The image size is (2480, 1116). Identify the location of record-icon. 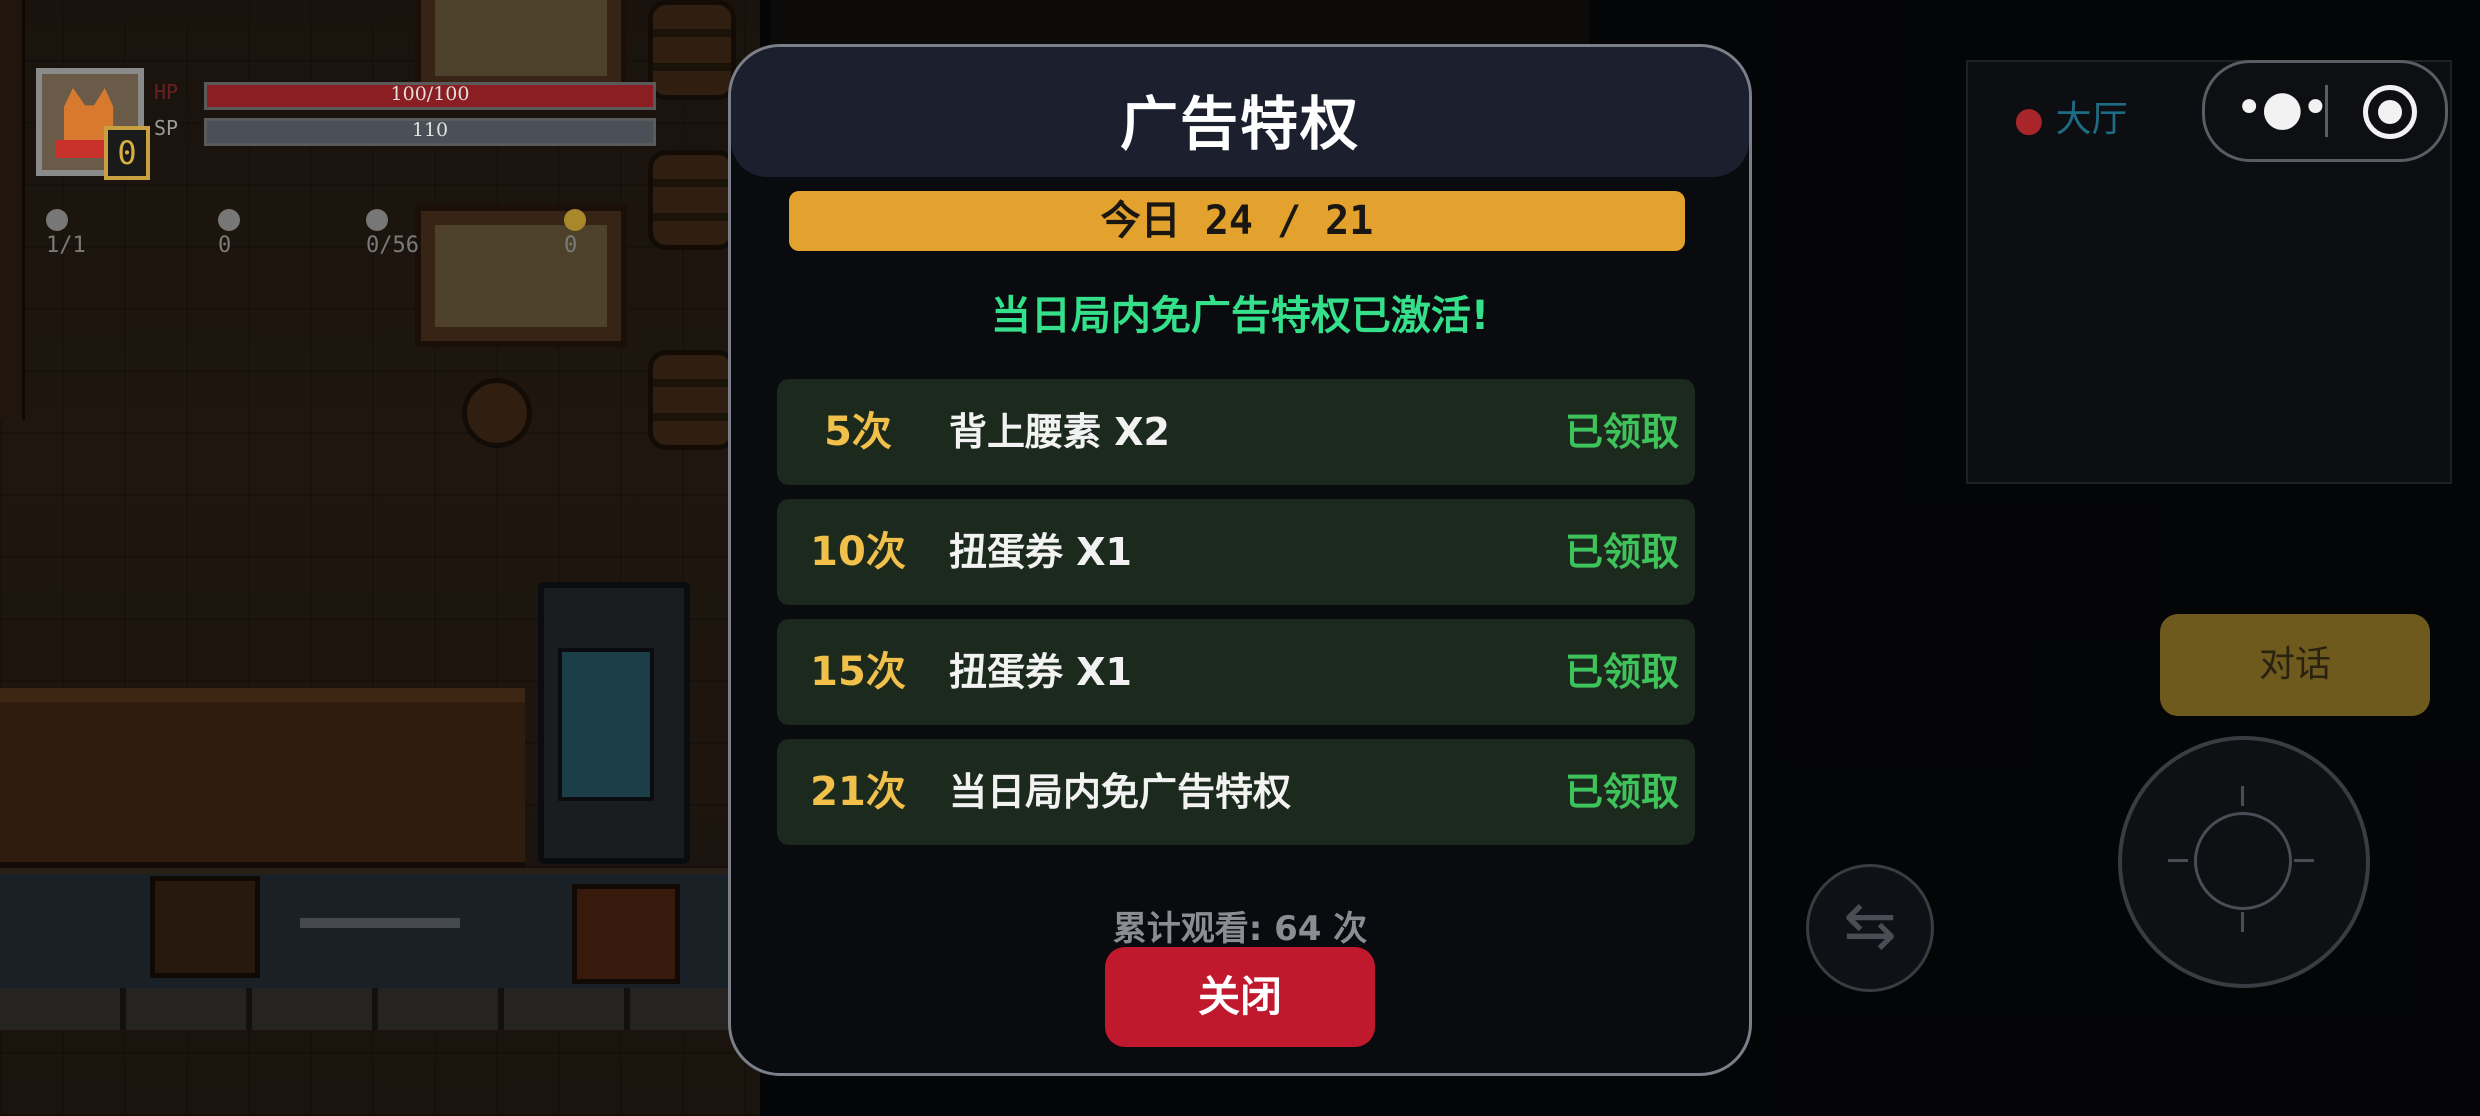
(2390, 112).